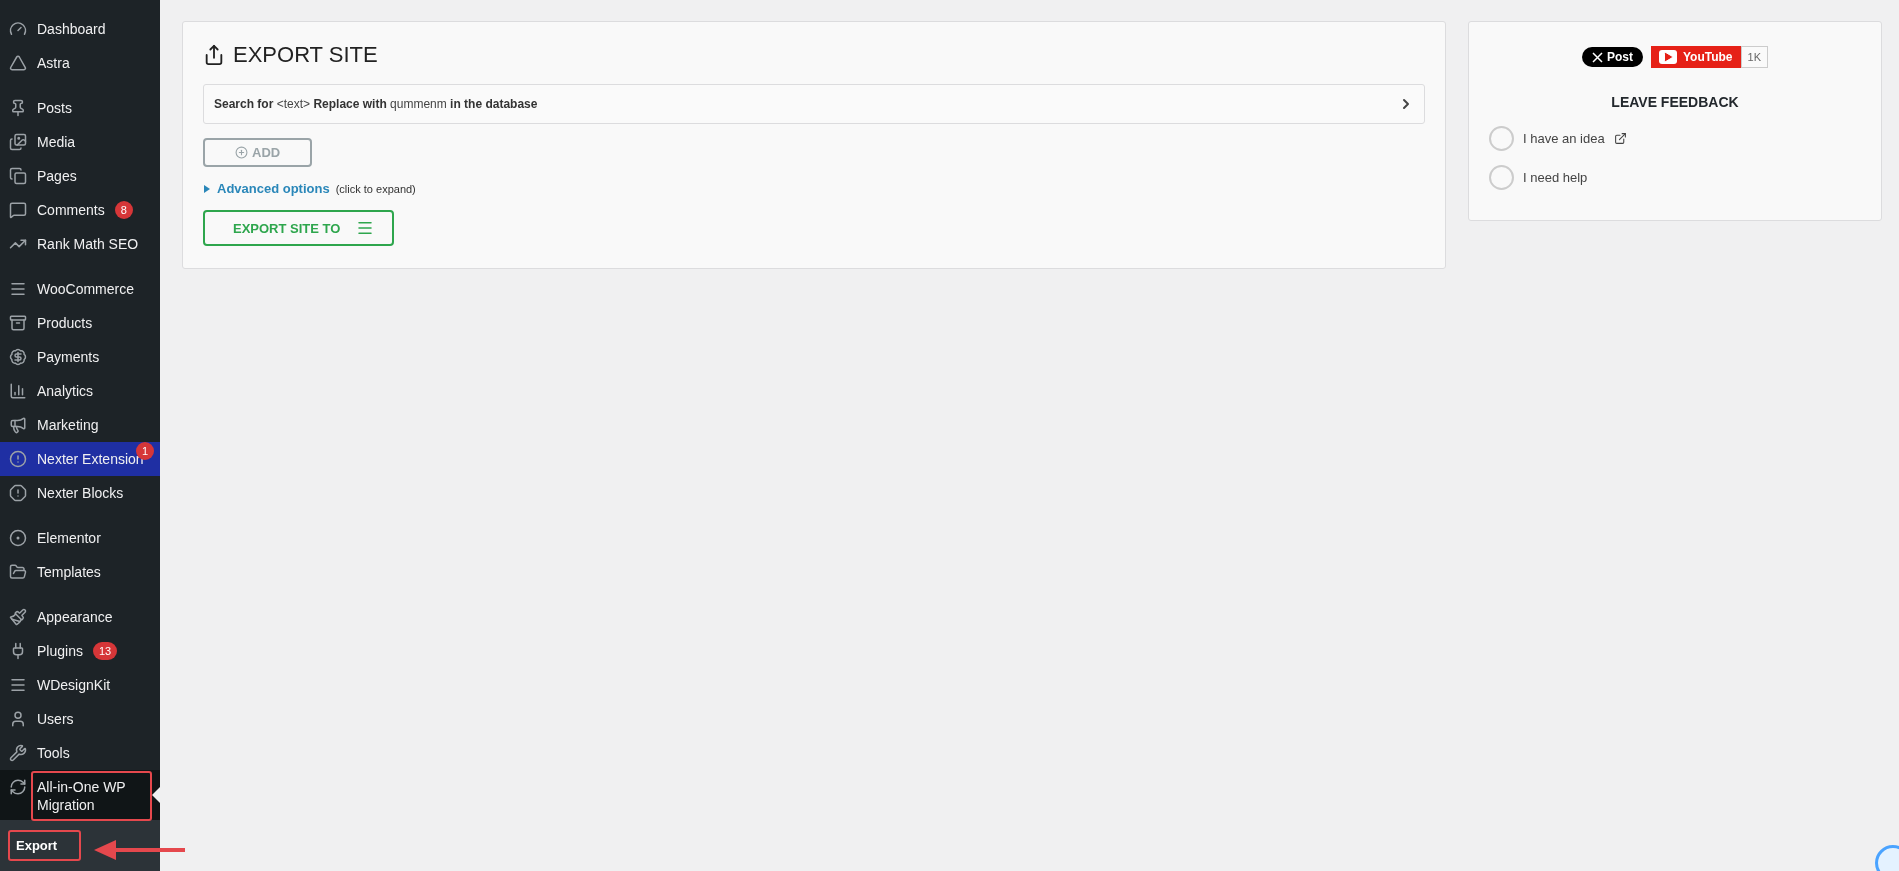 This screenshot has width=1899, height=871. Describe the element at coordinates (80, 719) in the screenshot. I see `menu-item: Users` at that location.